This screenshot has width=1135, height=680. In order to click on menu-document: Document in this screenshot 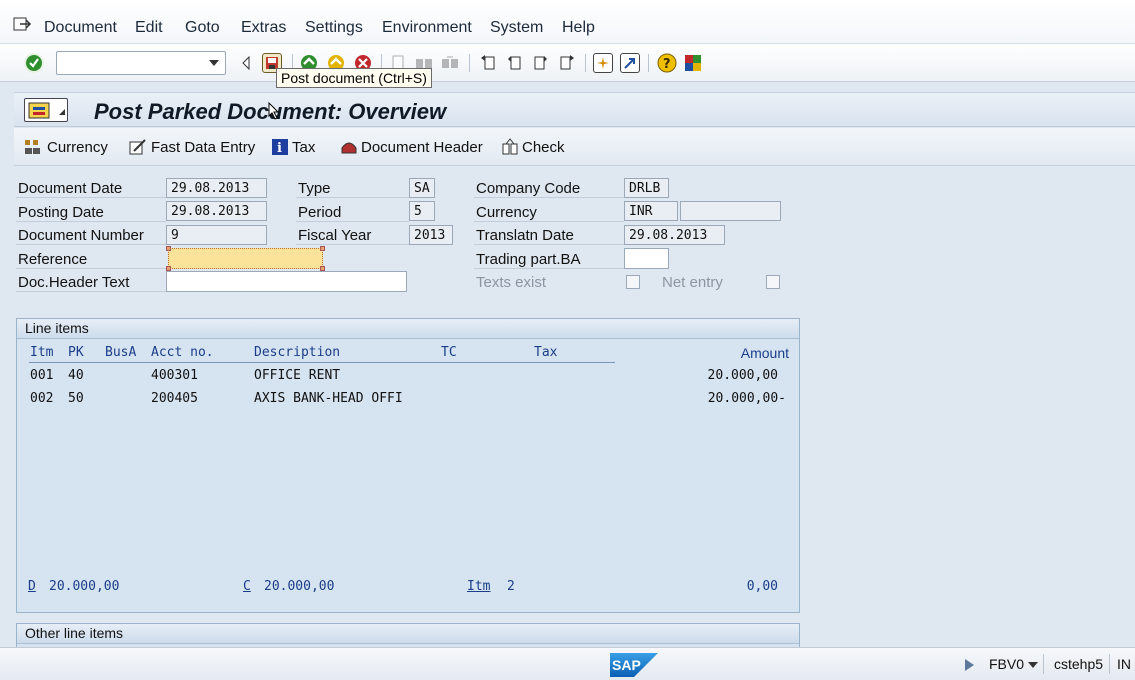, I will do `click(80, 28)`.